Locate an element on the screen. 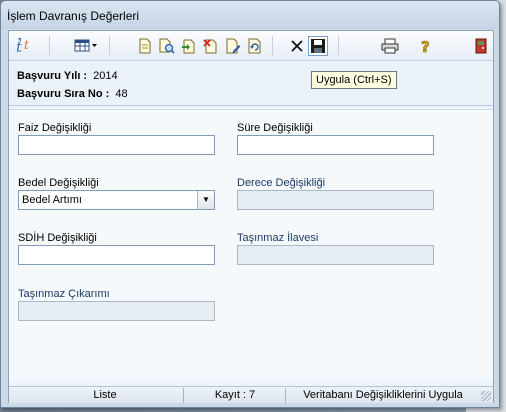  bedel-select-value: Bedel Artımı is located at coordinates (52, 200).